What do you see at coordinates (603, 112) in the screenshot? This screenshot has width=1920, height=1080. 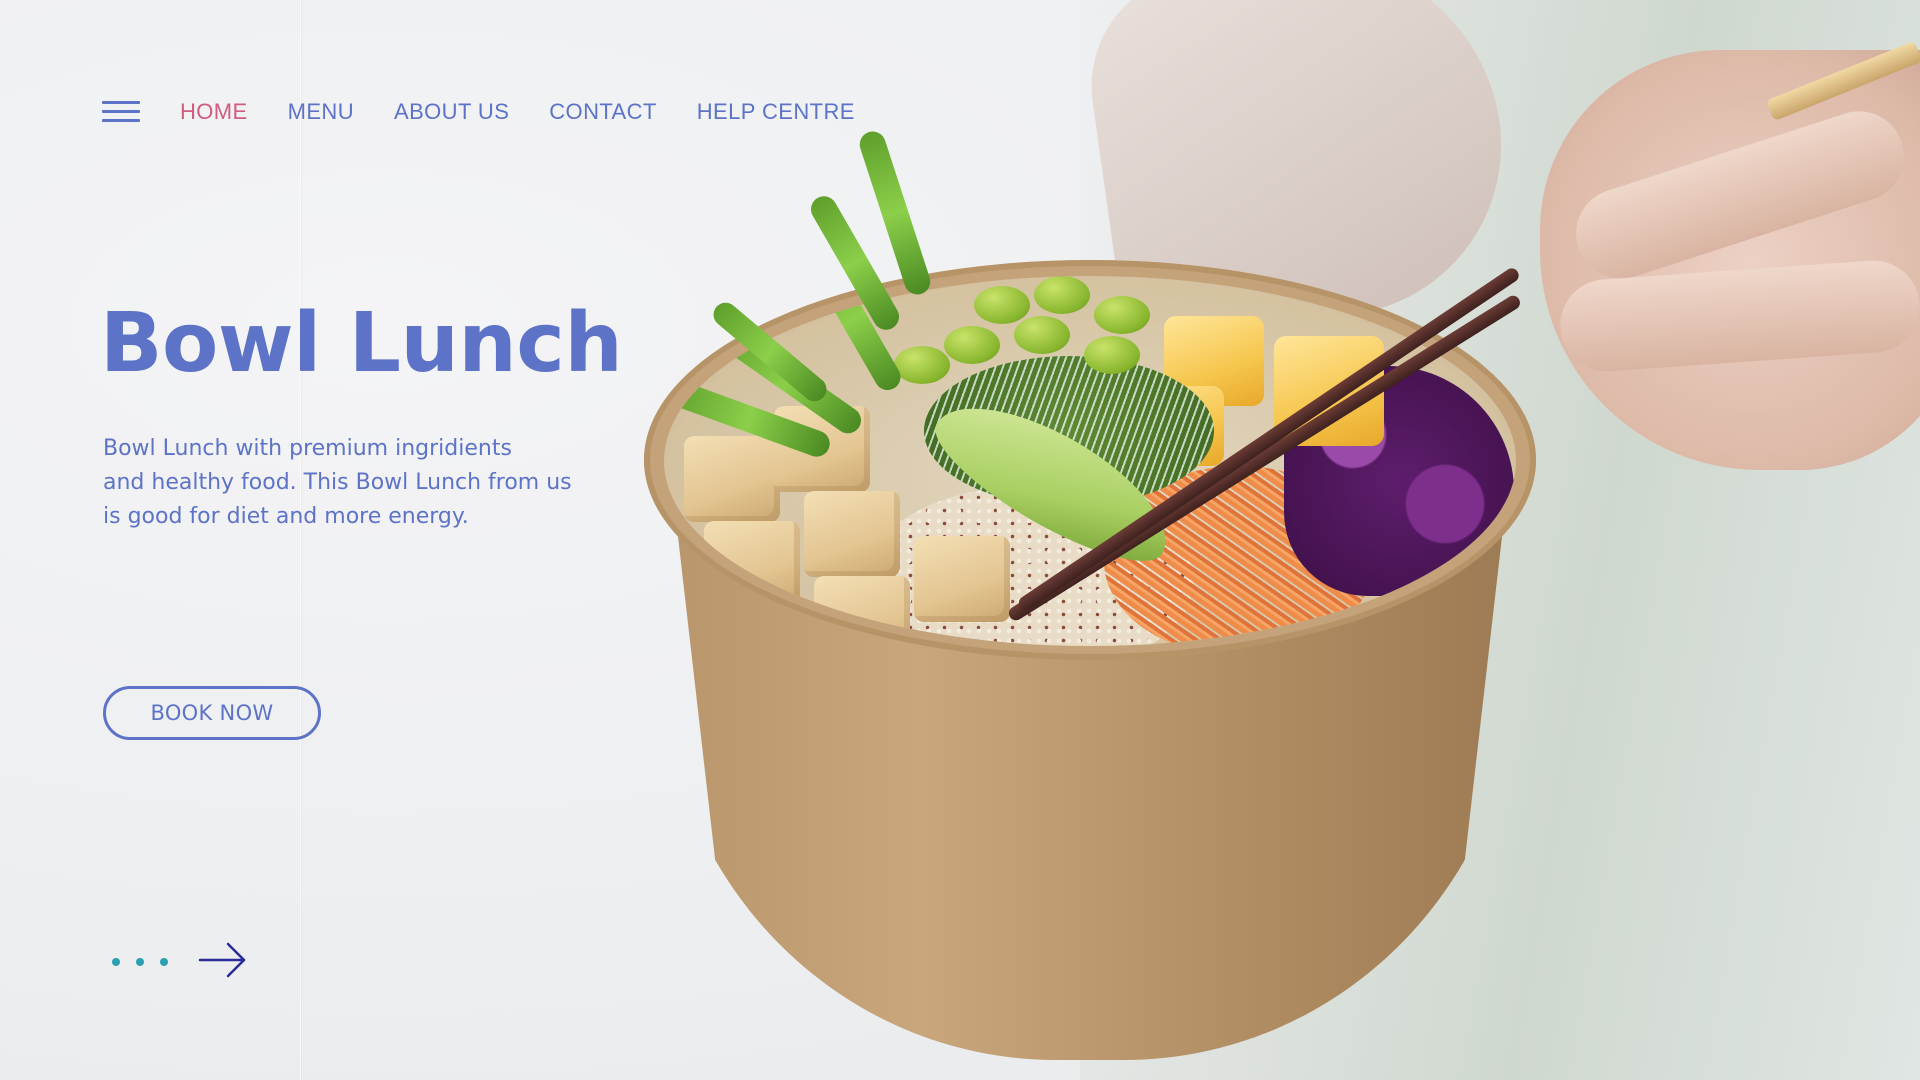 I see `nav-contact: CONTACT` at bounding box center [603, 112].